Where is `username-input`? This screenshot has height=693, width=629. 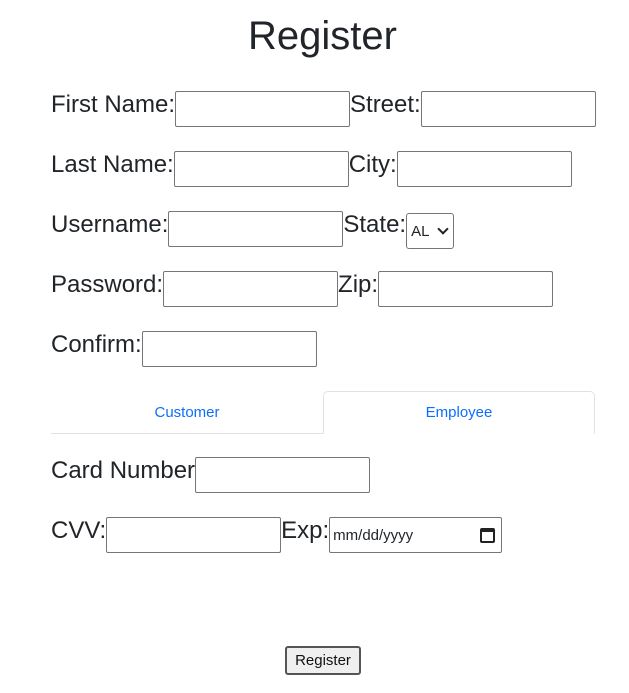
username-input is located at coordinates (256, 229).